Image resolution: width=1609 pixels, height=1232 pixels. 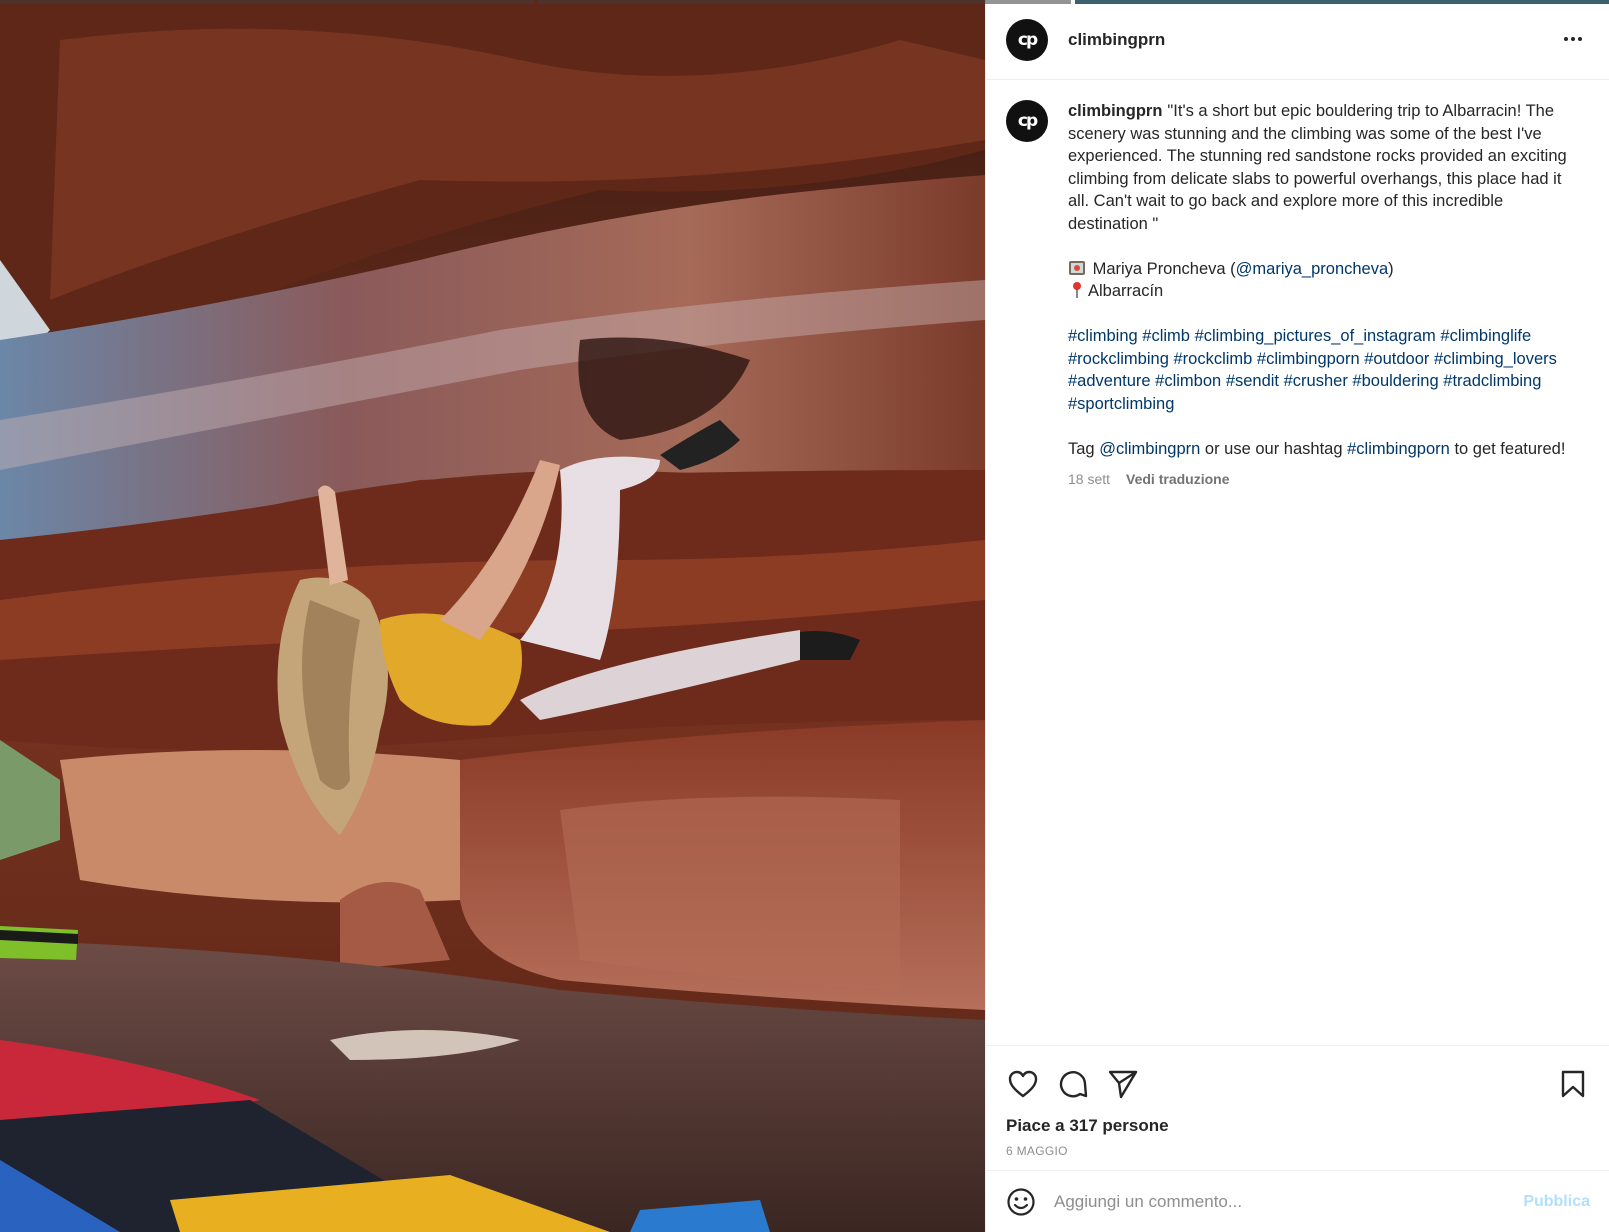 What do you see at coordinates (1398, 449) in the screenshot?
I see `cta-hashtag-link: #climbingporn` at bounding box center [1398, 449].